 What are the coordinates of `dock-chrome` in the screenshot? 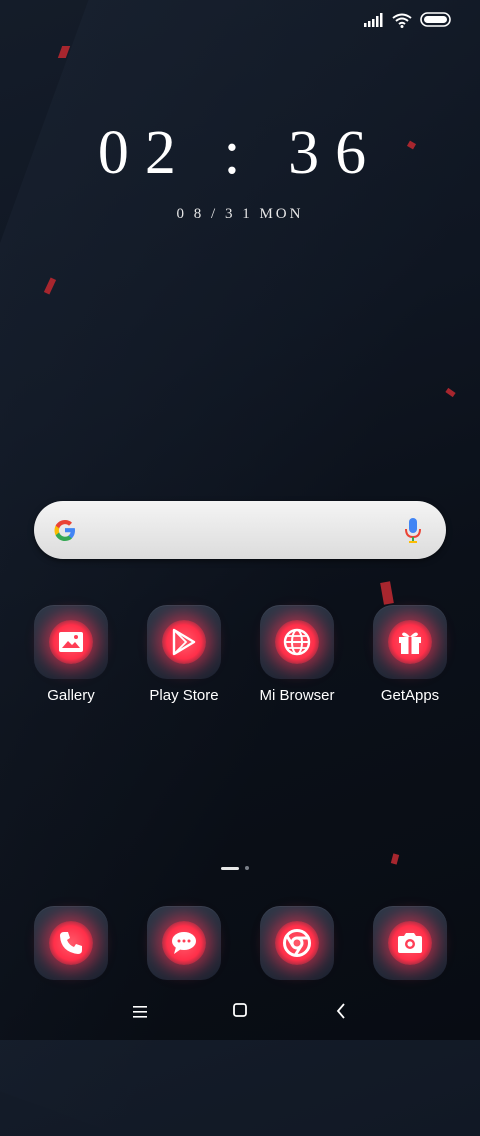 It's located at (297, 943).